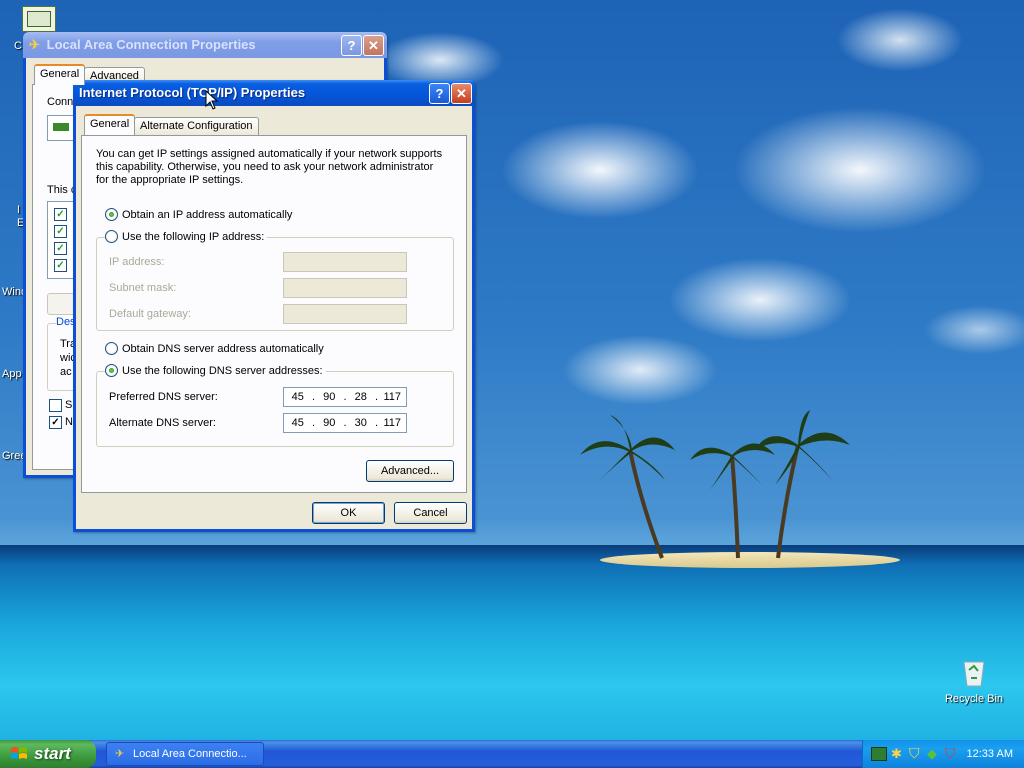 This screenshot has width=1024, height=768. Describe the element at coordinates (974, 674) in the screenshot. I see `recycle-bin-icon` at that location.